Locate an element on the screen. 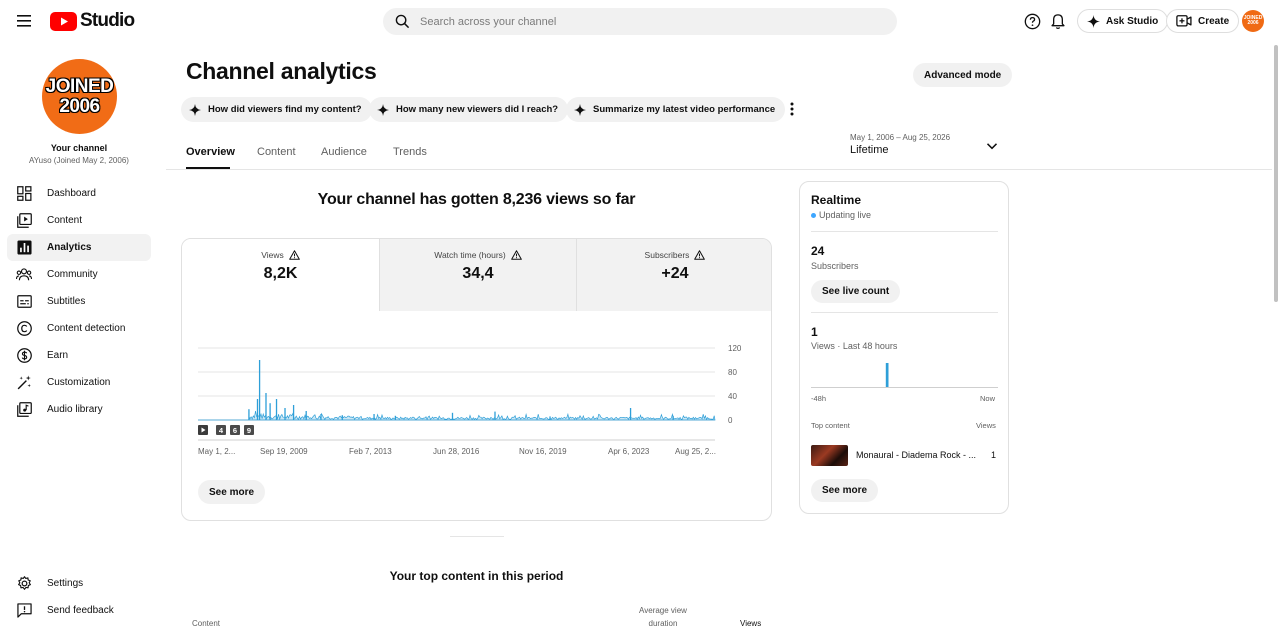 The width and height of the screenshot is (1280, 630). sidebar-item-customization: Customization is located at coordinates (79, 382).